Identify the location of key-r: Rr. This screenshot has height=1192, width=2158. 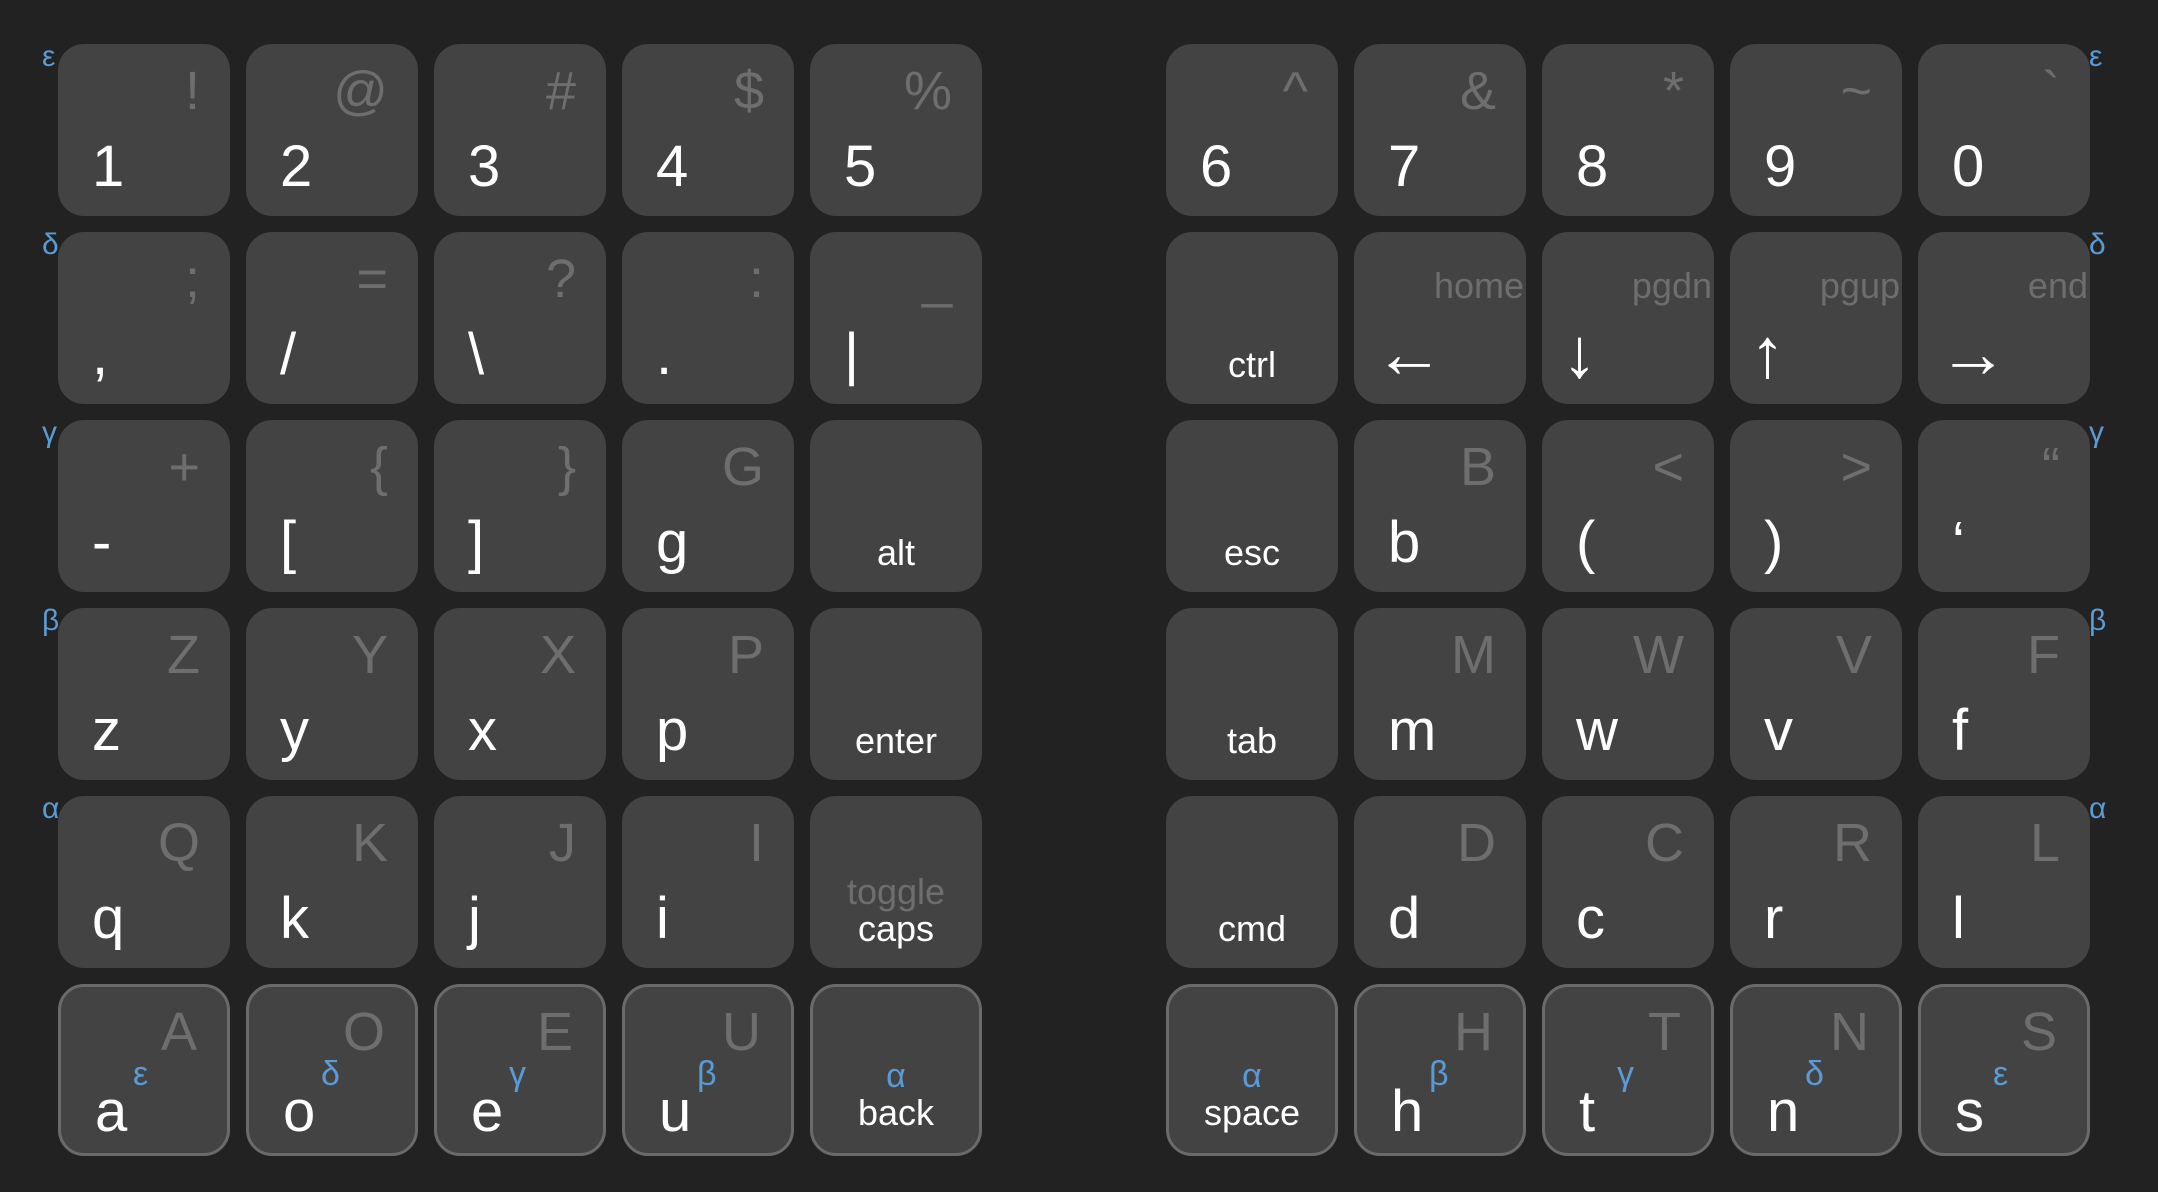
(1816, 882).